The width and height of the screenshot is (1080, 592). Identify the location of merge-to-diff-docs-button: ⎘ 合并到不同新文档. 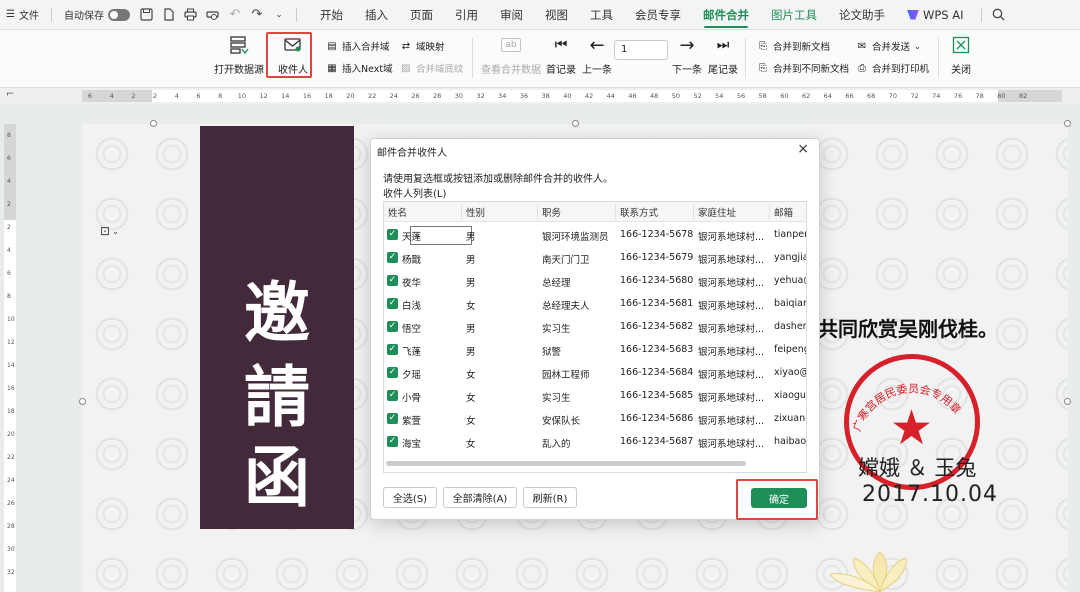
(803, 68).